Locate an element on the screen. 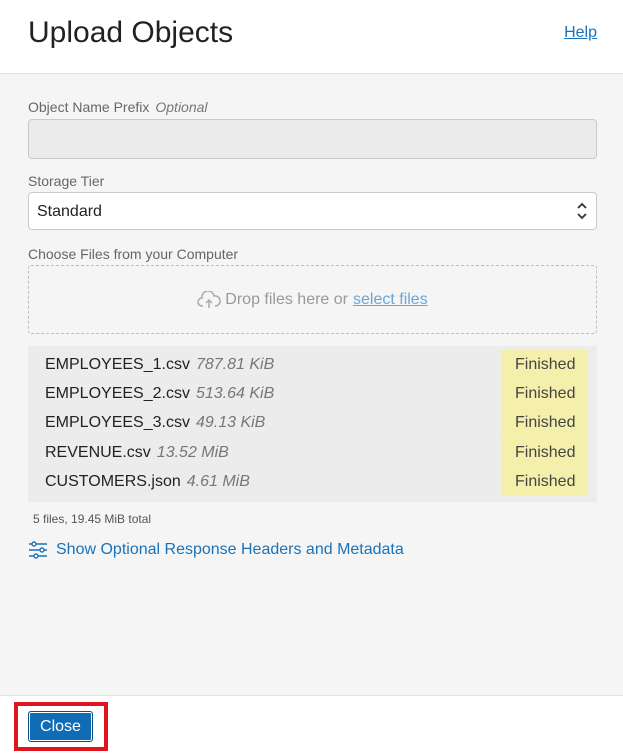  file-size: 49.13 KiB is located at coordinates (230, 422).